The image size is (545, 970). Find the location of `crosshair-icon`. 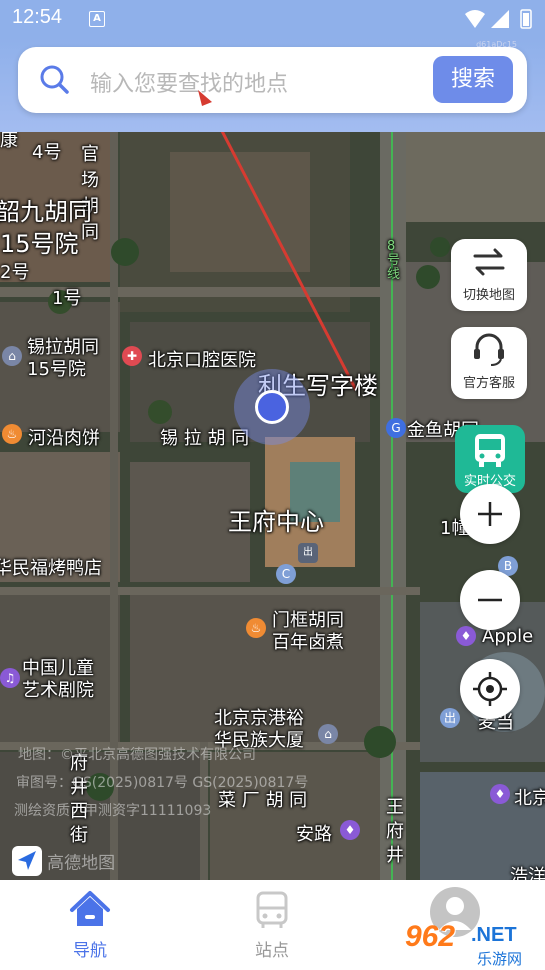

crosshair-icon is located at coordinates (490, 689).